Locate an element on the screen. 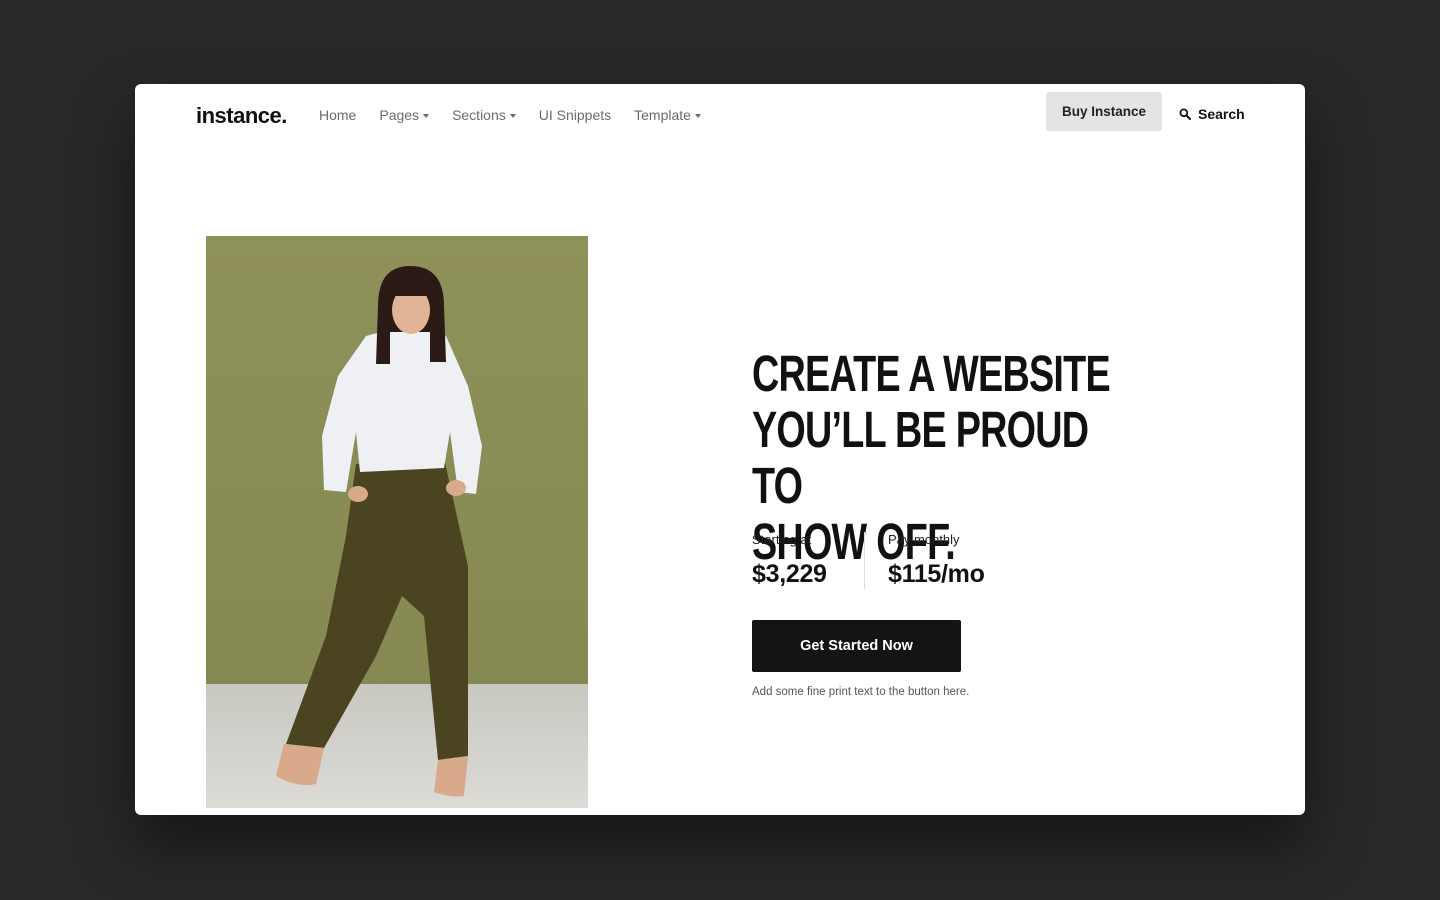 Image resolution: width=1440 pixels, height=900 pixels. price-monthly: Pay monthly $115/mo is located at coordinates (939, 560).